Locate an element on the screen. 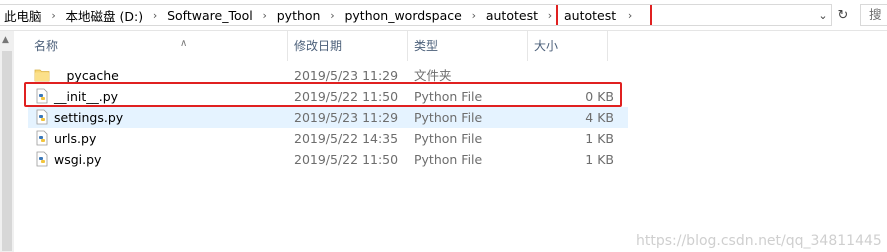  file-name: __init__.py is located at coordinates (86, 96).